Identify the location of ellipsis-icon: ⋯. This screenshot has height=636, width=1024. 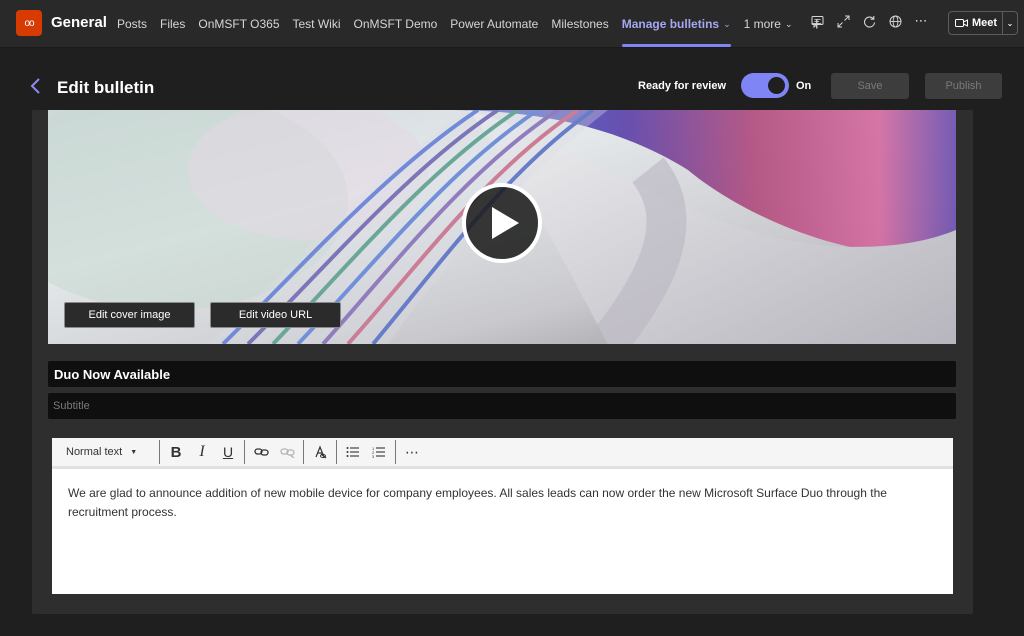
(412, 452).